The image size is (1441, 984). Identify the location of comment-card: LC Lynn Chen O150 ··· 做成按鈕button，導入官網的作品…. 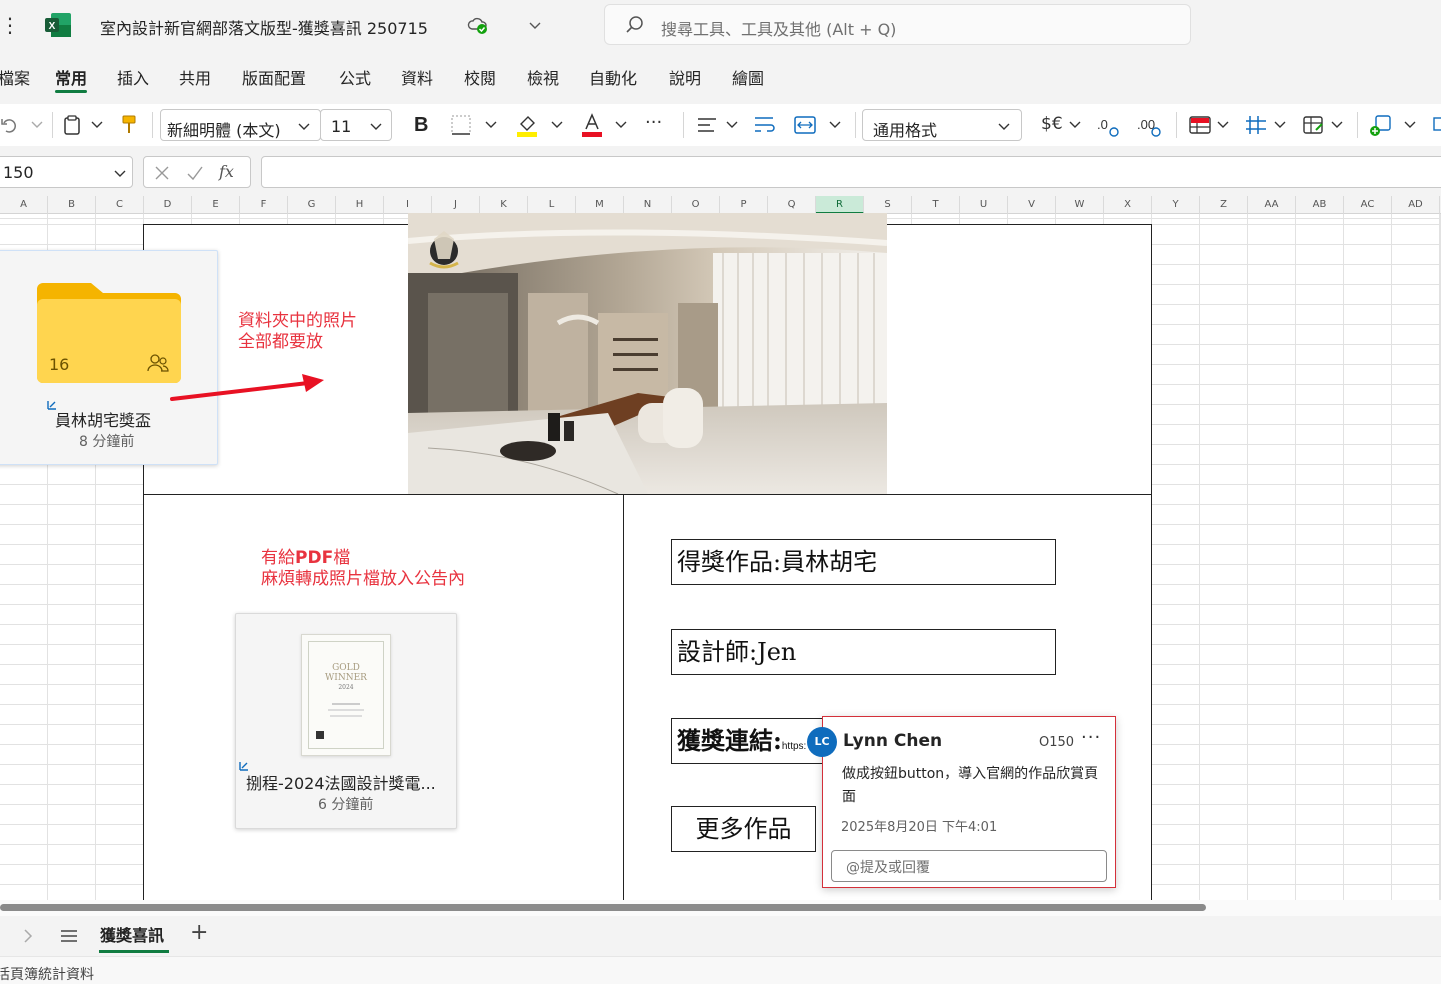
(961, 802).